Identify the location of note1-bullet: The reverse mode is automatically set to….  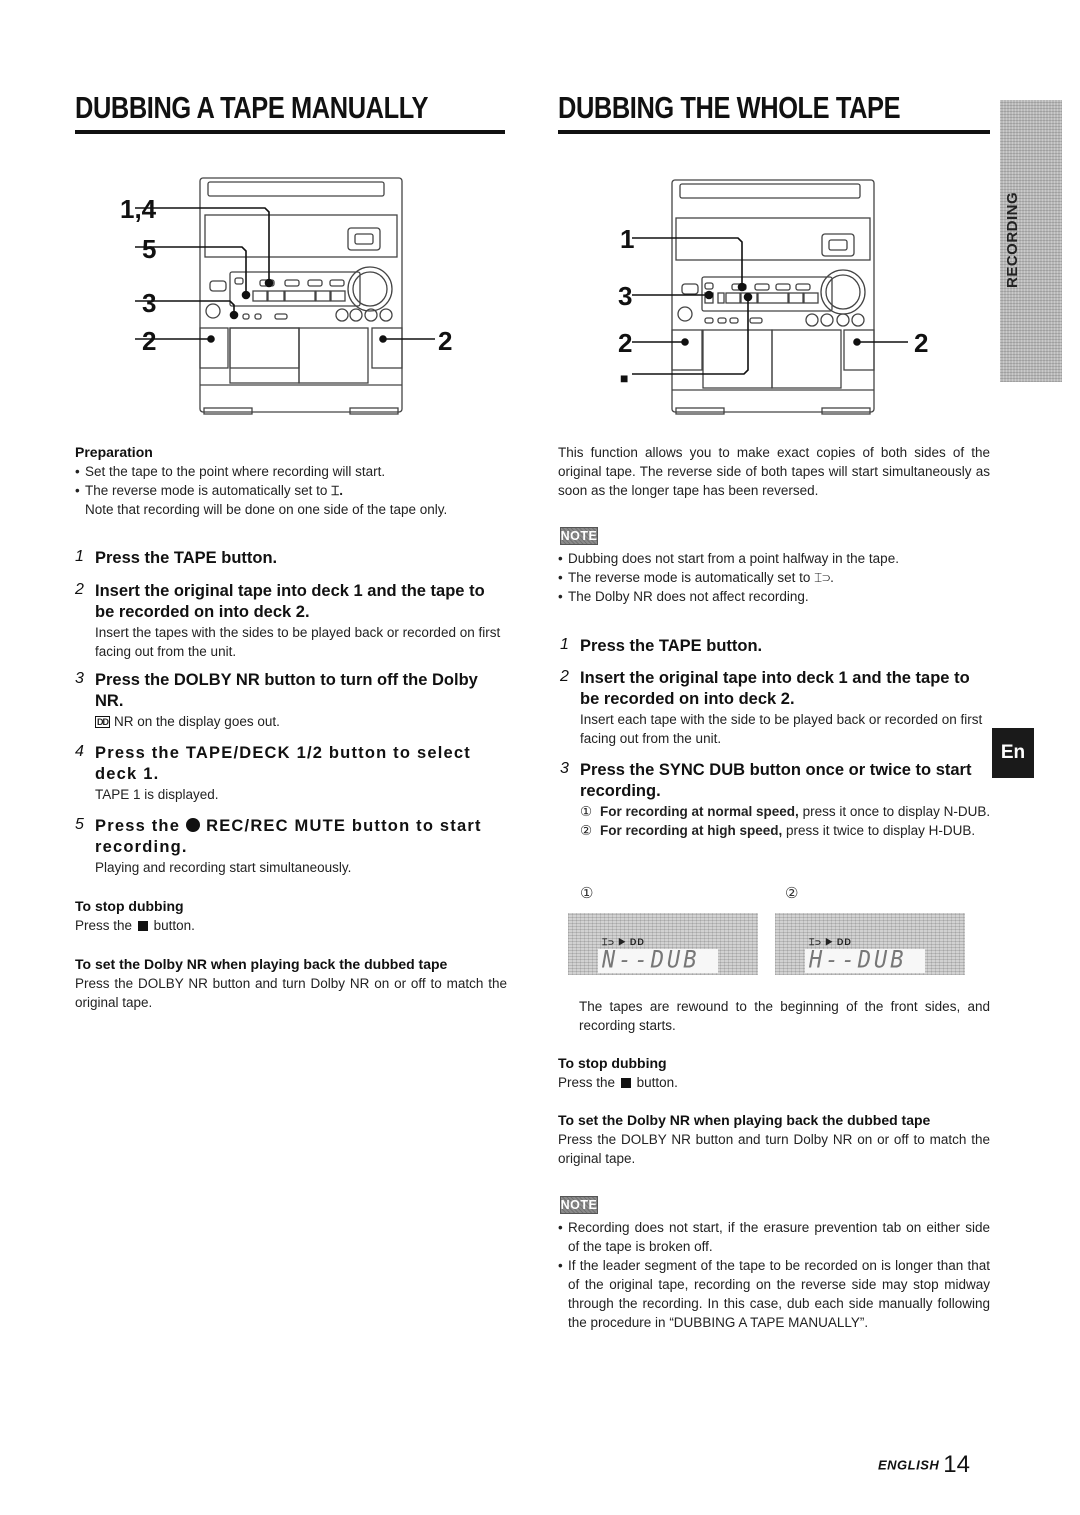
(774, 577).